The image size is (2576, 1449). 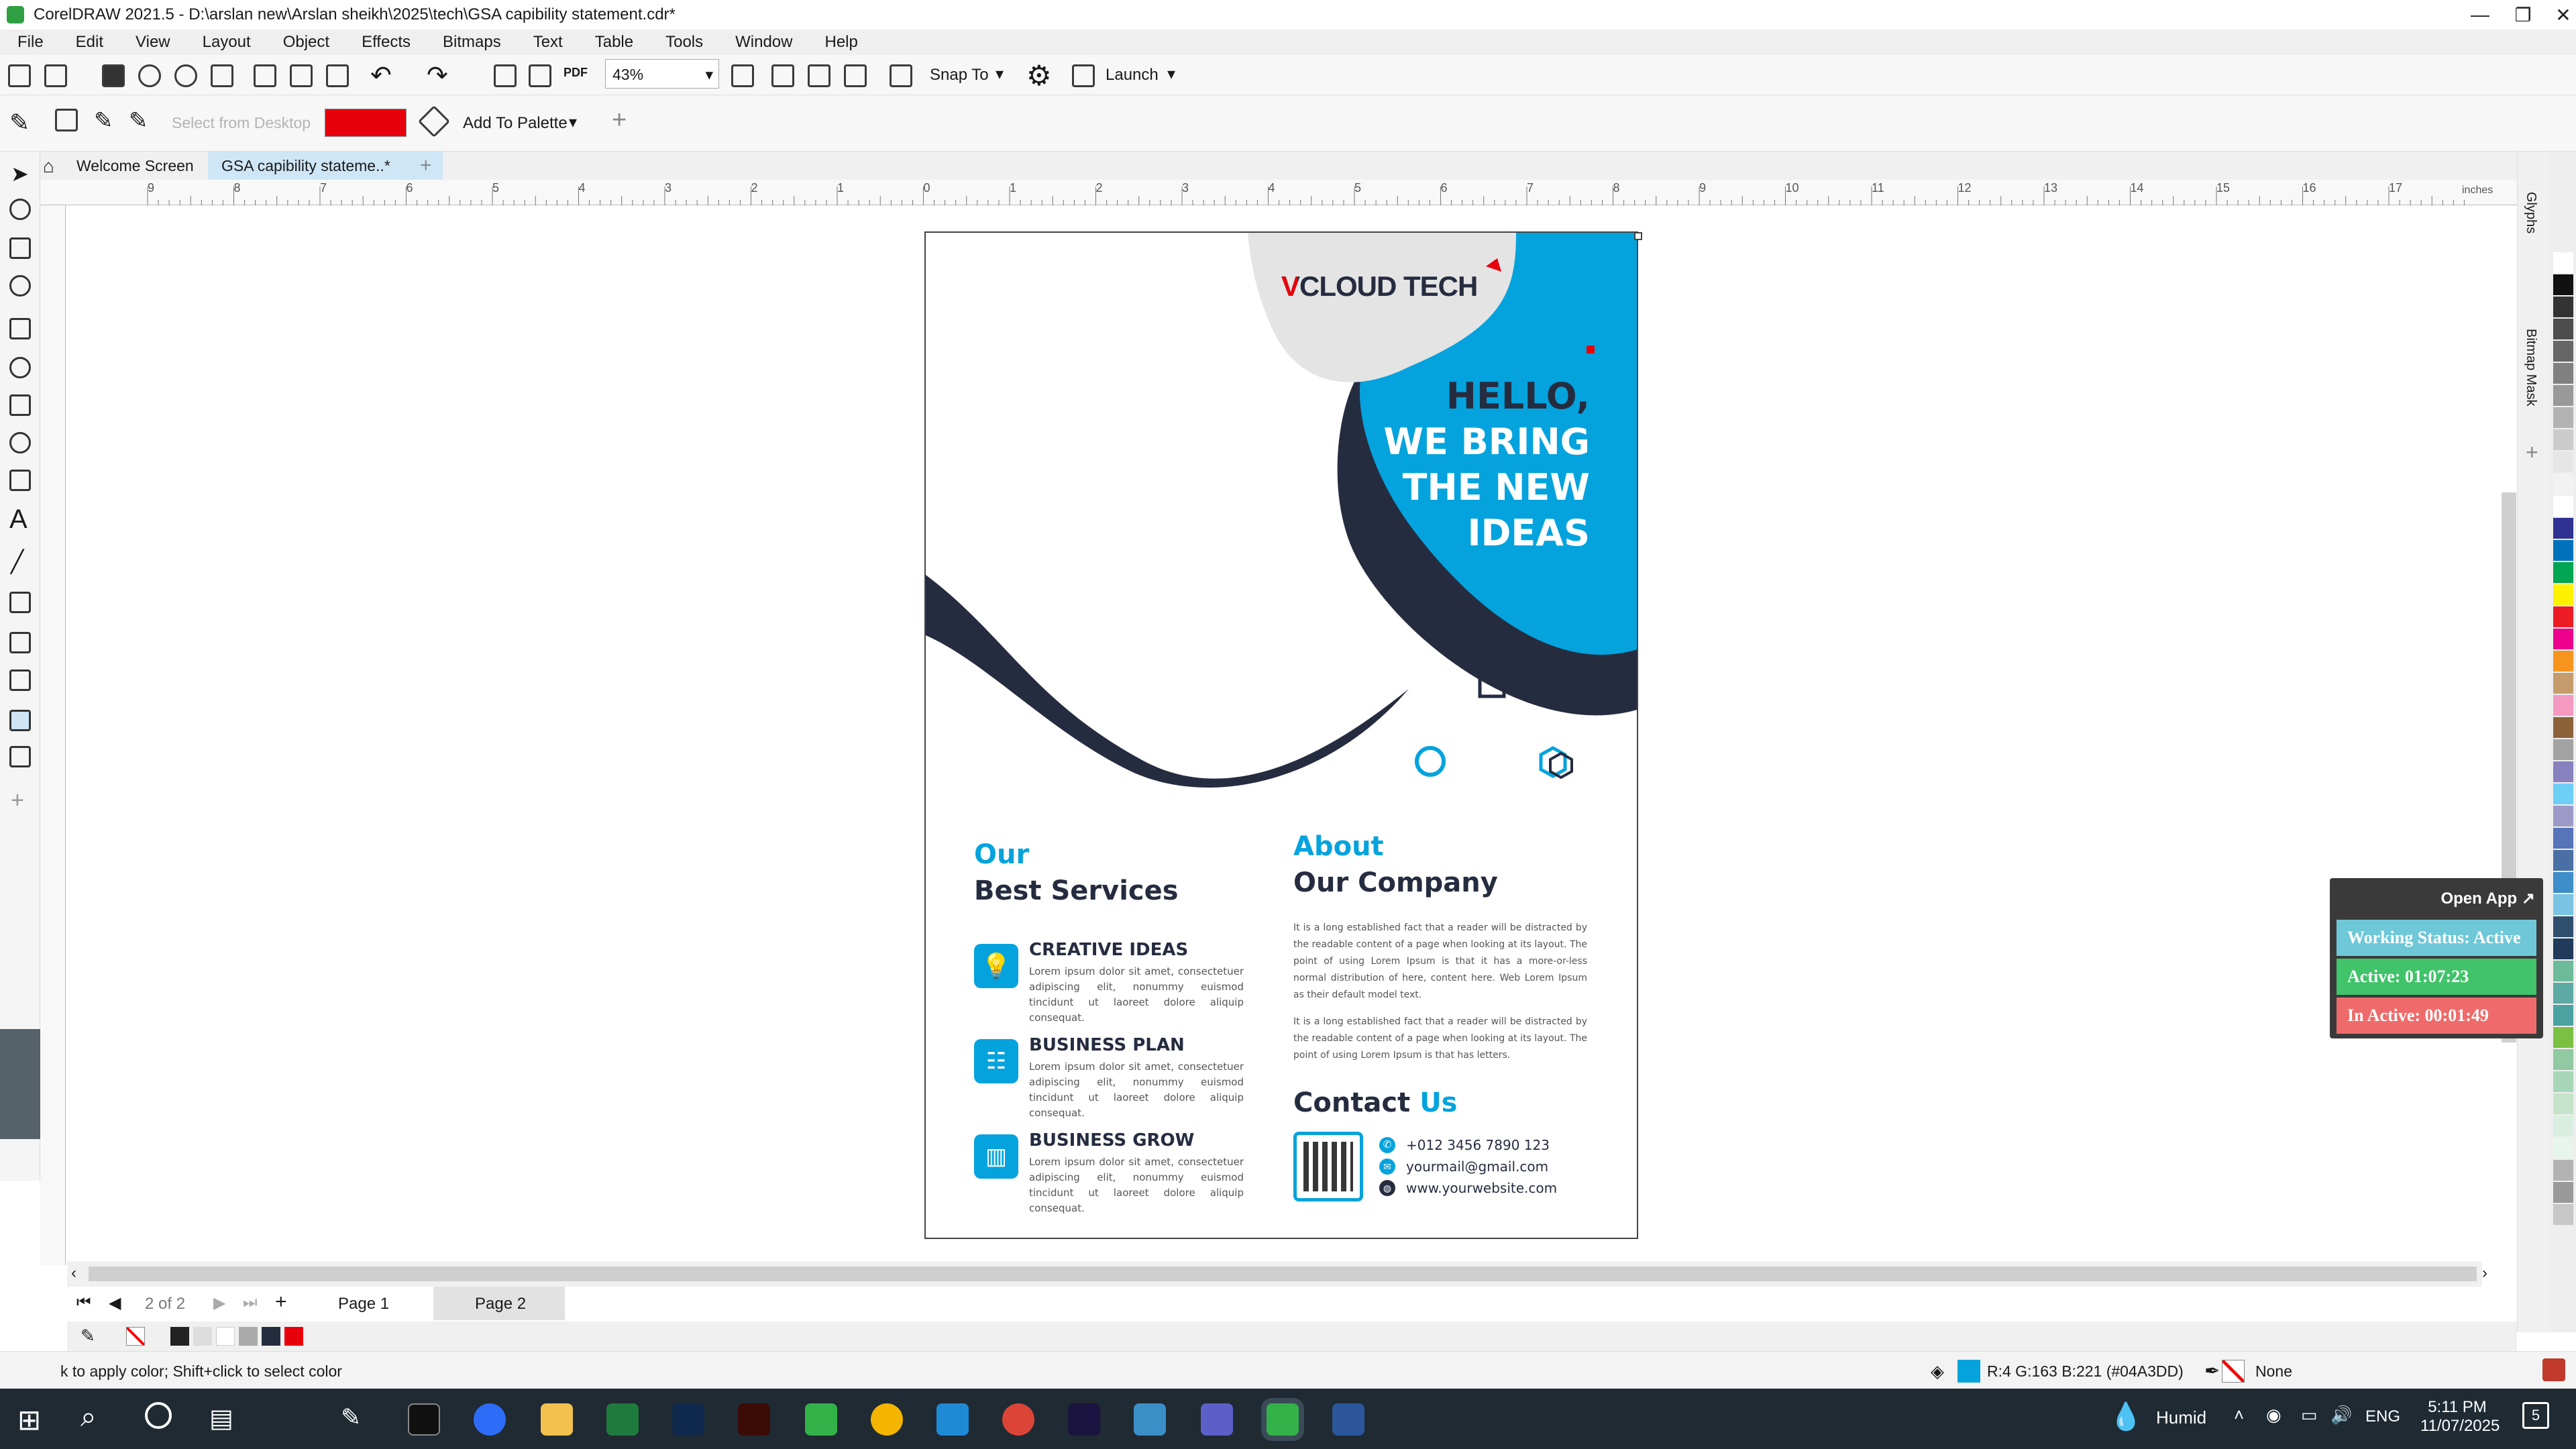 What do you see at coordinates (2562, 742) in the screenshot?
I see `color-palette` at bounding box center [2562, 742].